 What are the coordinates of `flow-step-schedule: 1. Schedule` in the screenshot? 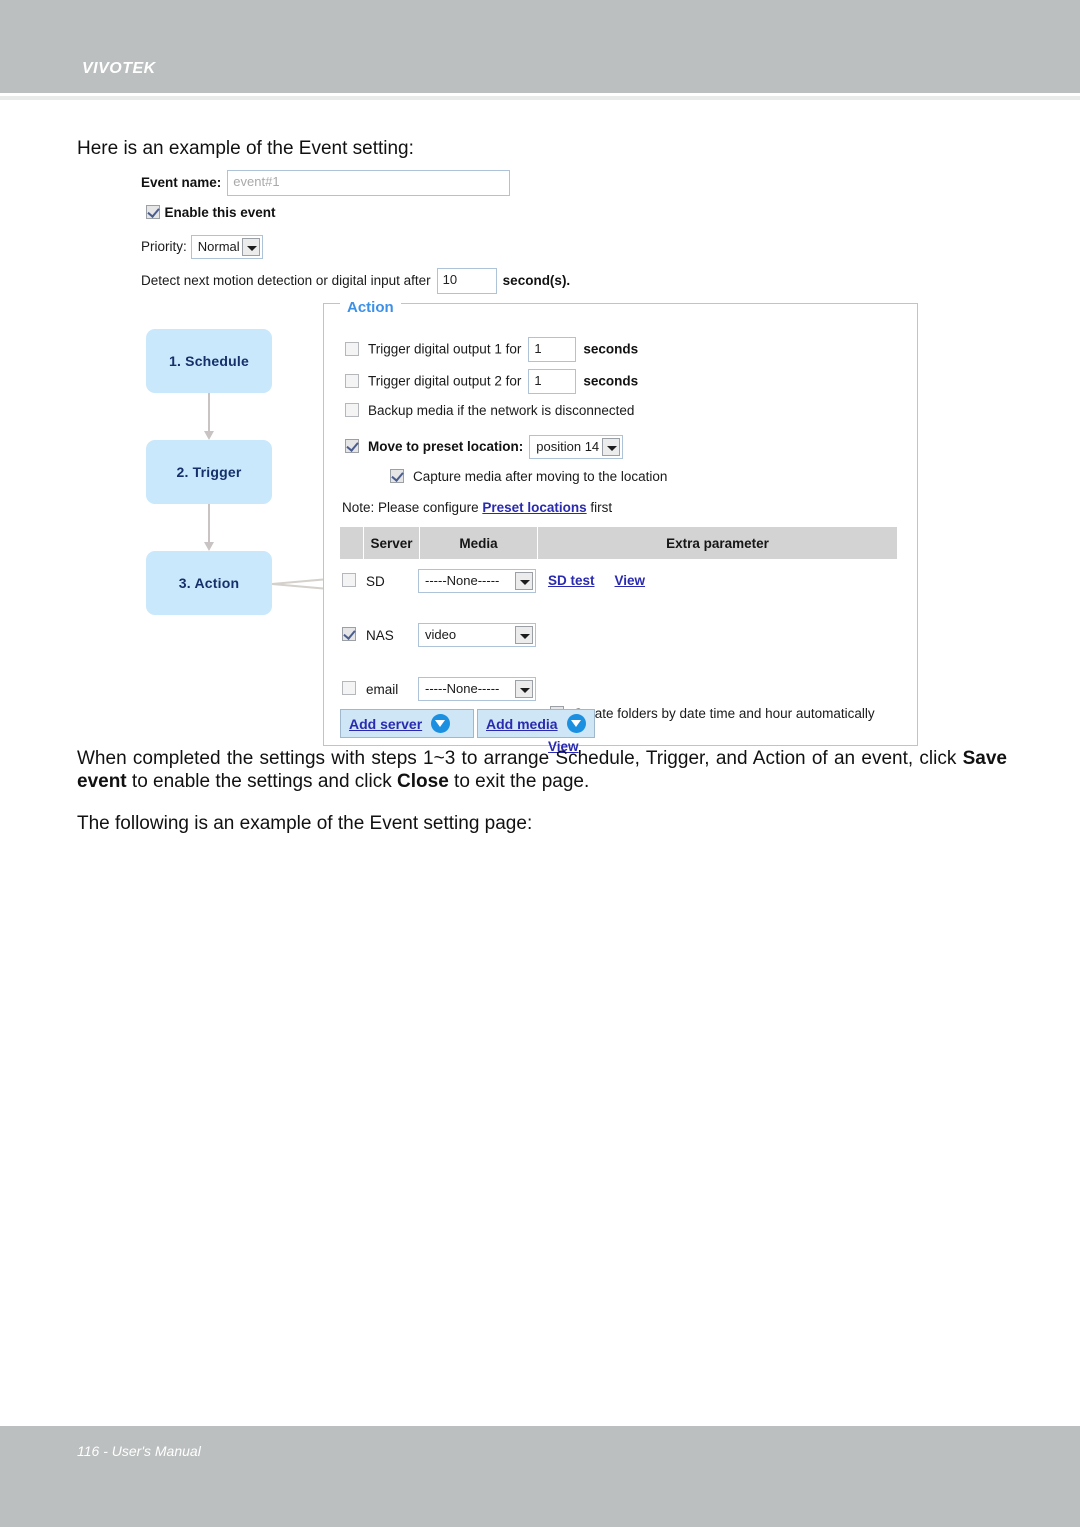 It's located at (209, 361).